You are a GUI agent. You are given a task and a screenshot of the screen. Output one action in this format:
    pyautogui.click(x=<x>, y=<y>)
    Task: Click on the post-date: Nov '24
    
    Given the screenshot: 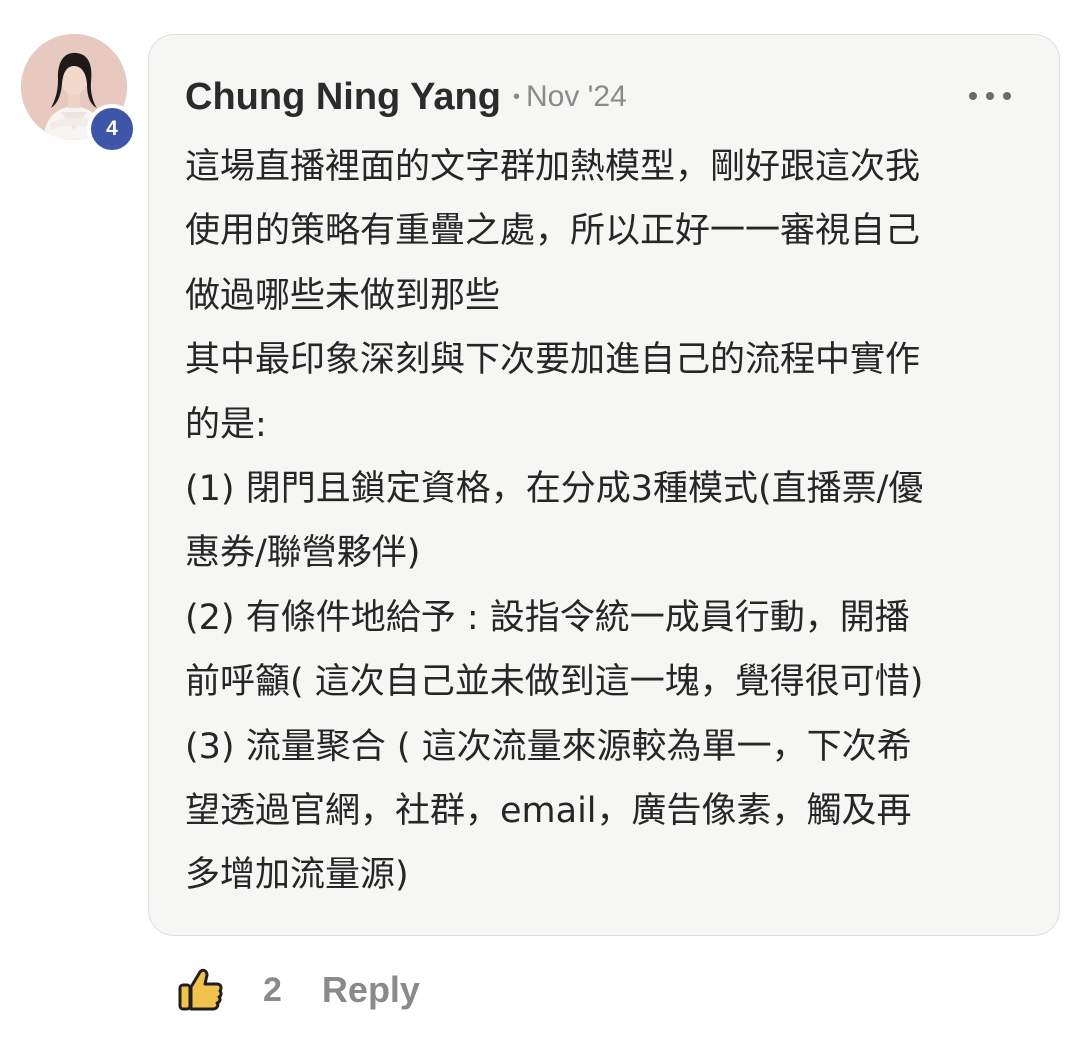 What is the action you would take?
    pyautogui.click(x=576, y=97)
    